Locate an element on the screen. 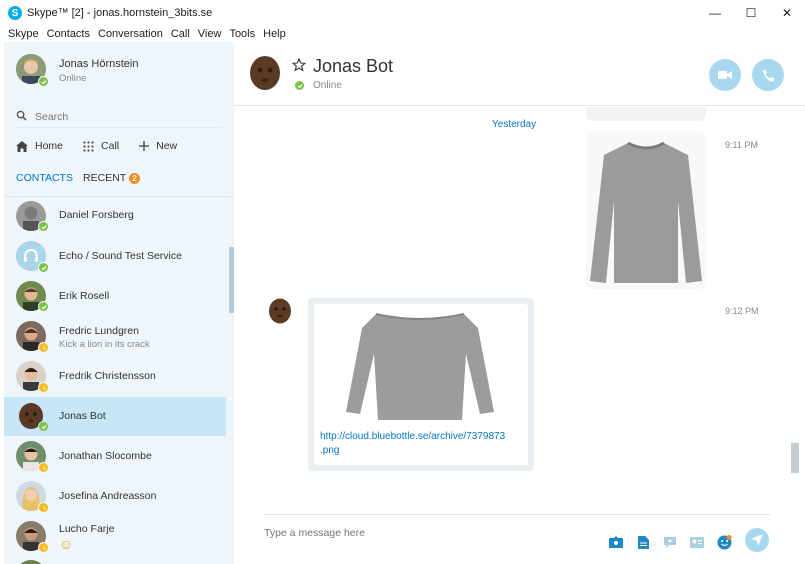 Image resolution: width=805 pixels, height=564 pixels. send-button is located at coordinates (757, 540).